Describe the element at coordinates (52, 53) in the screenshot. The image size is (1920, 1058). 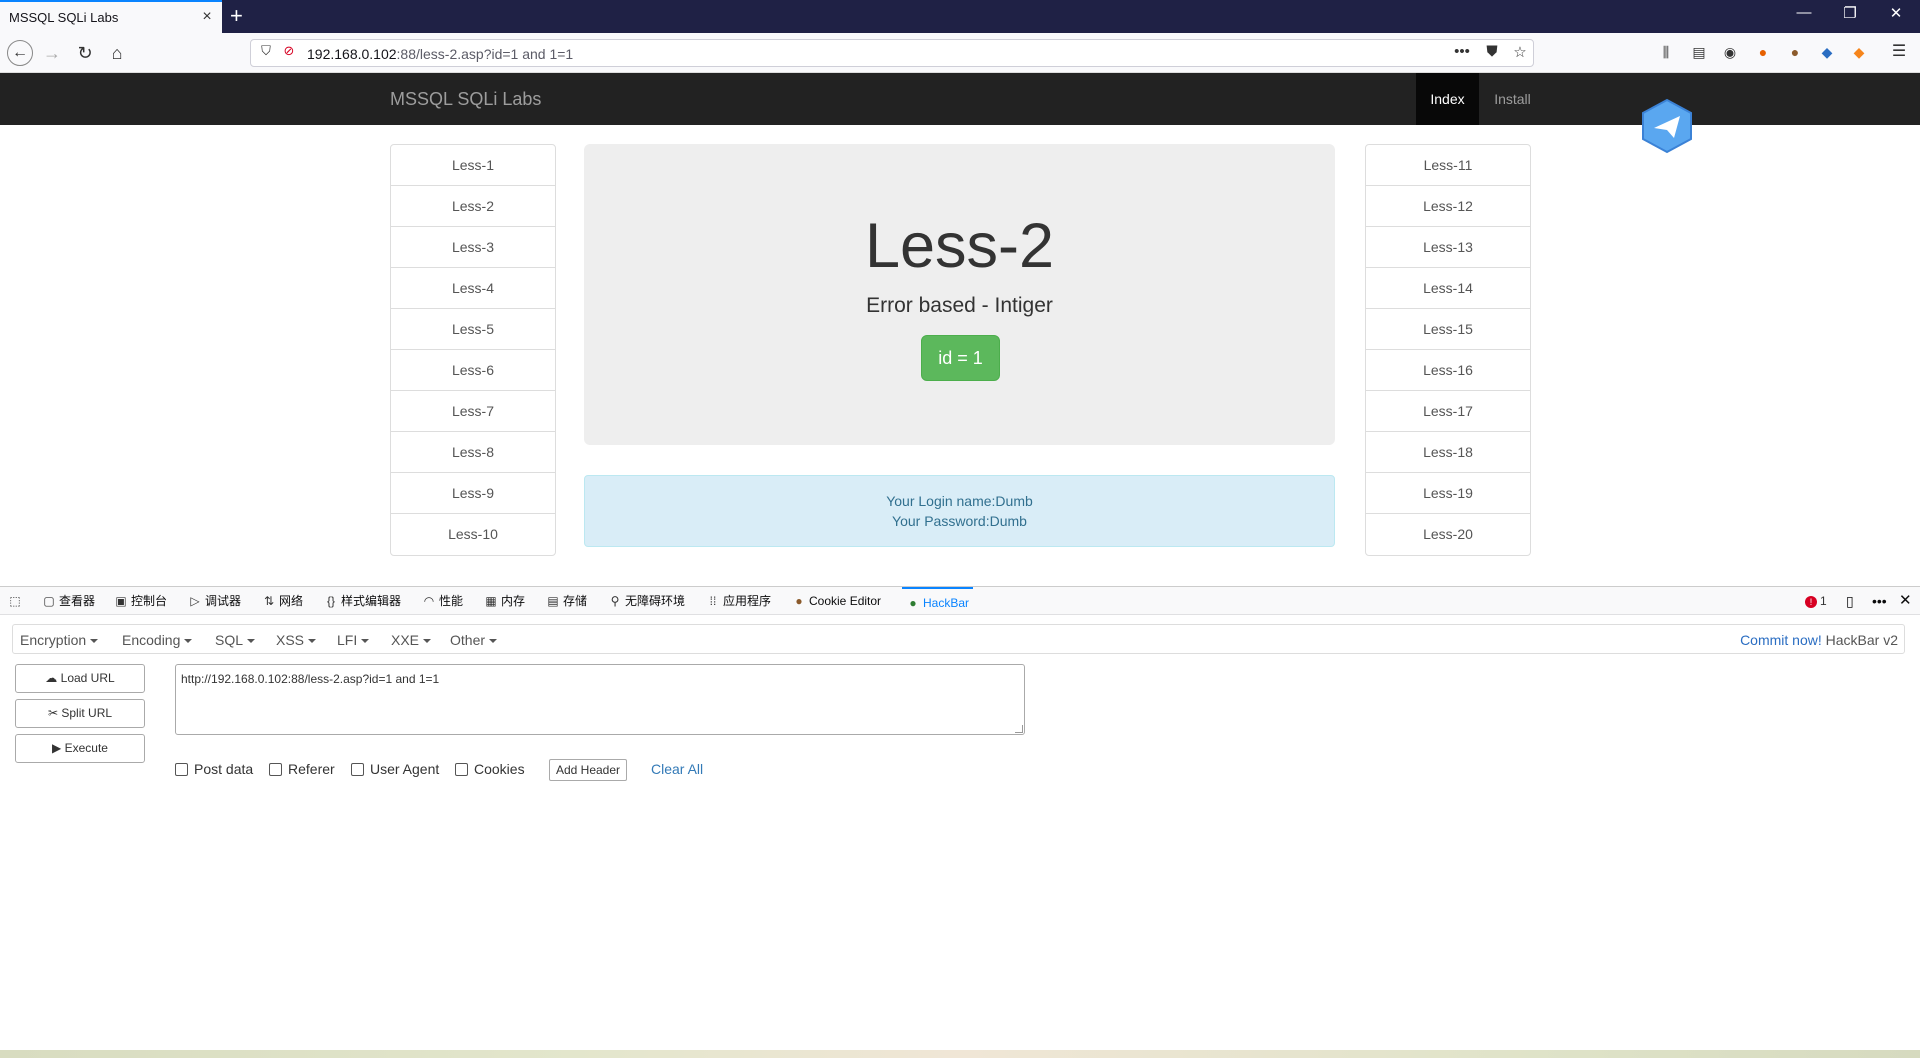
I see `forward-icon: →` at that location.